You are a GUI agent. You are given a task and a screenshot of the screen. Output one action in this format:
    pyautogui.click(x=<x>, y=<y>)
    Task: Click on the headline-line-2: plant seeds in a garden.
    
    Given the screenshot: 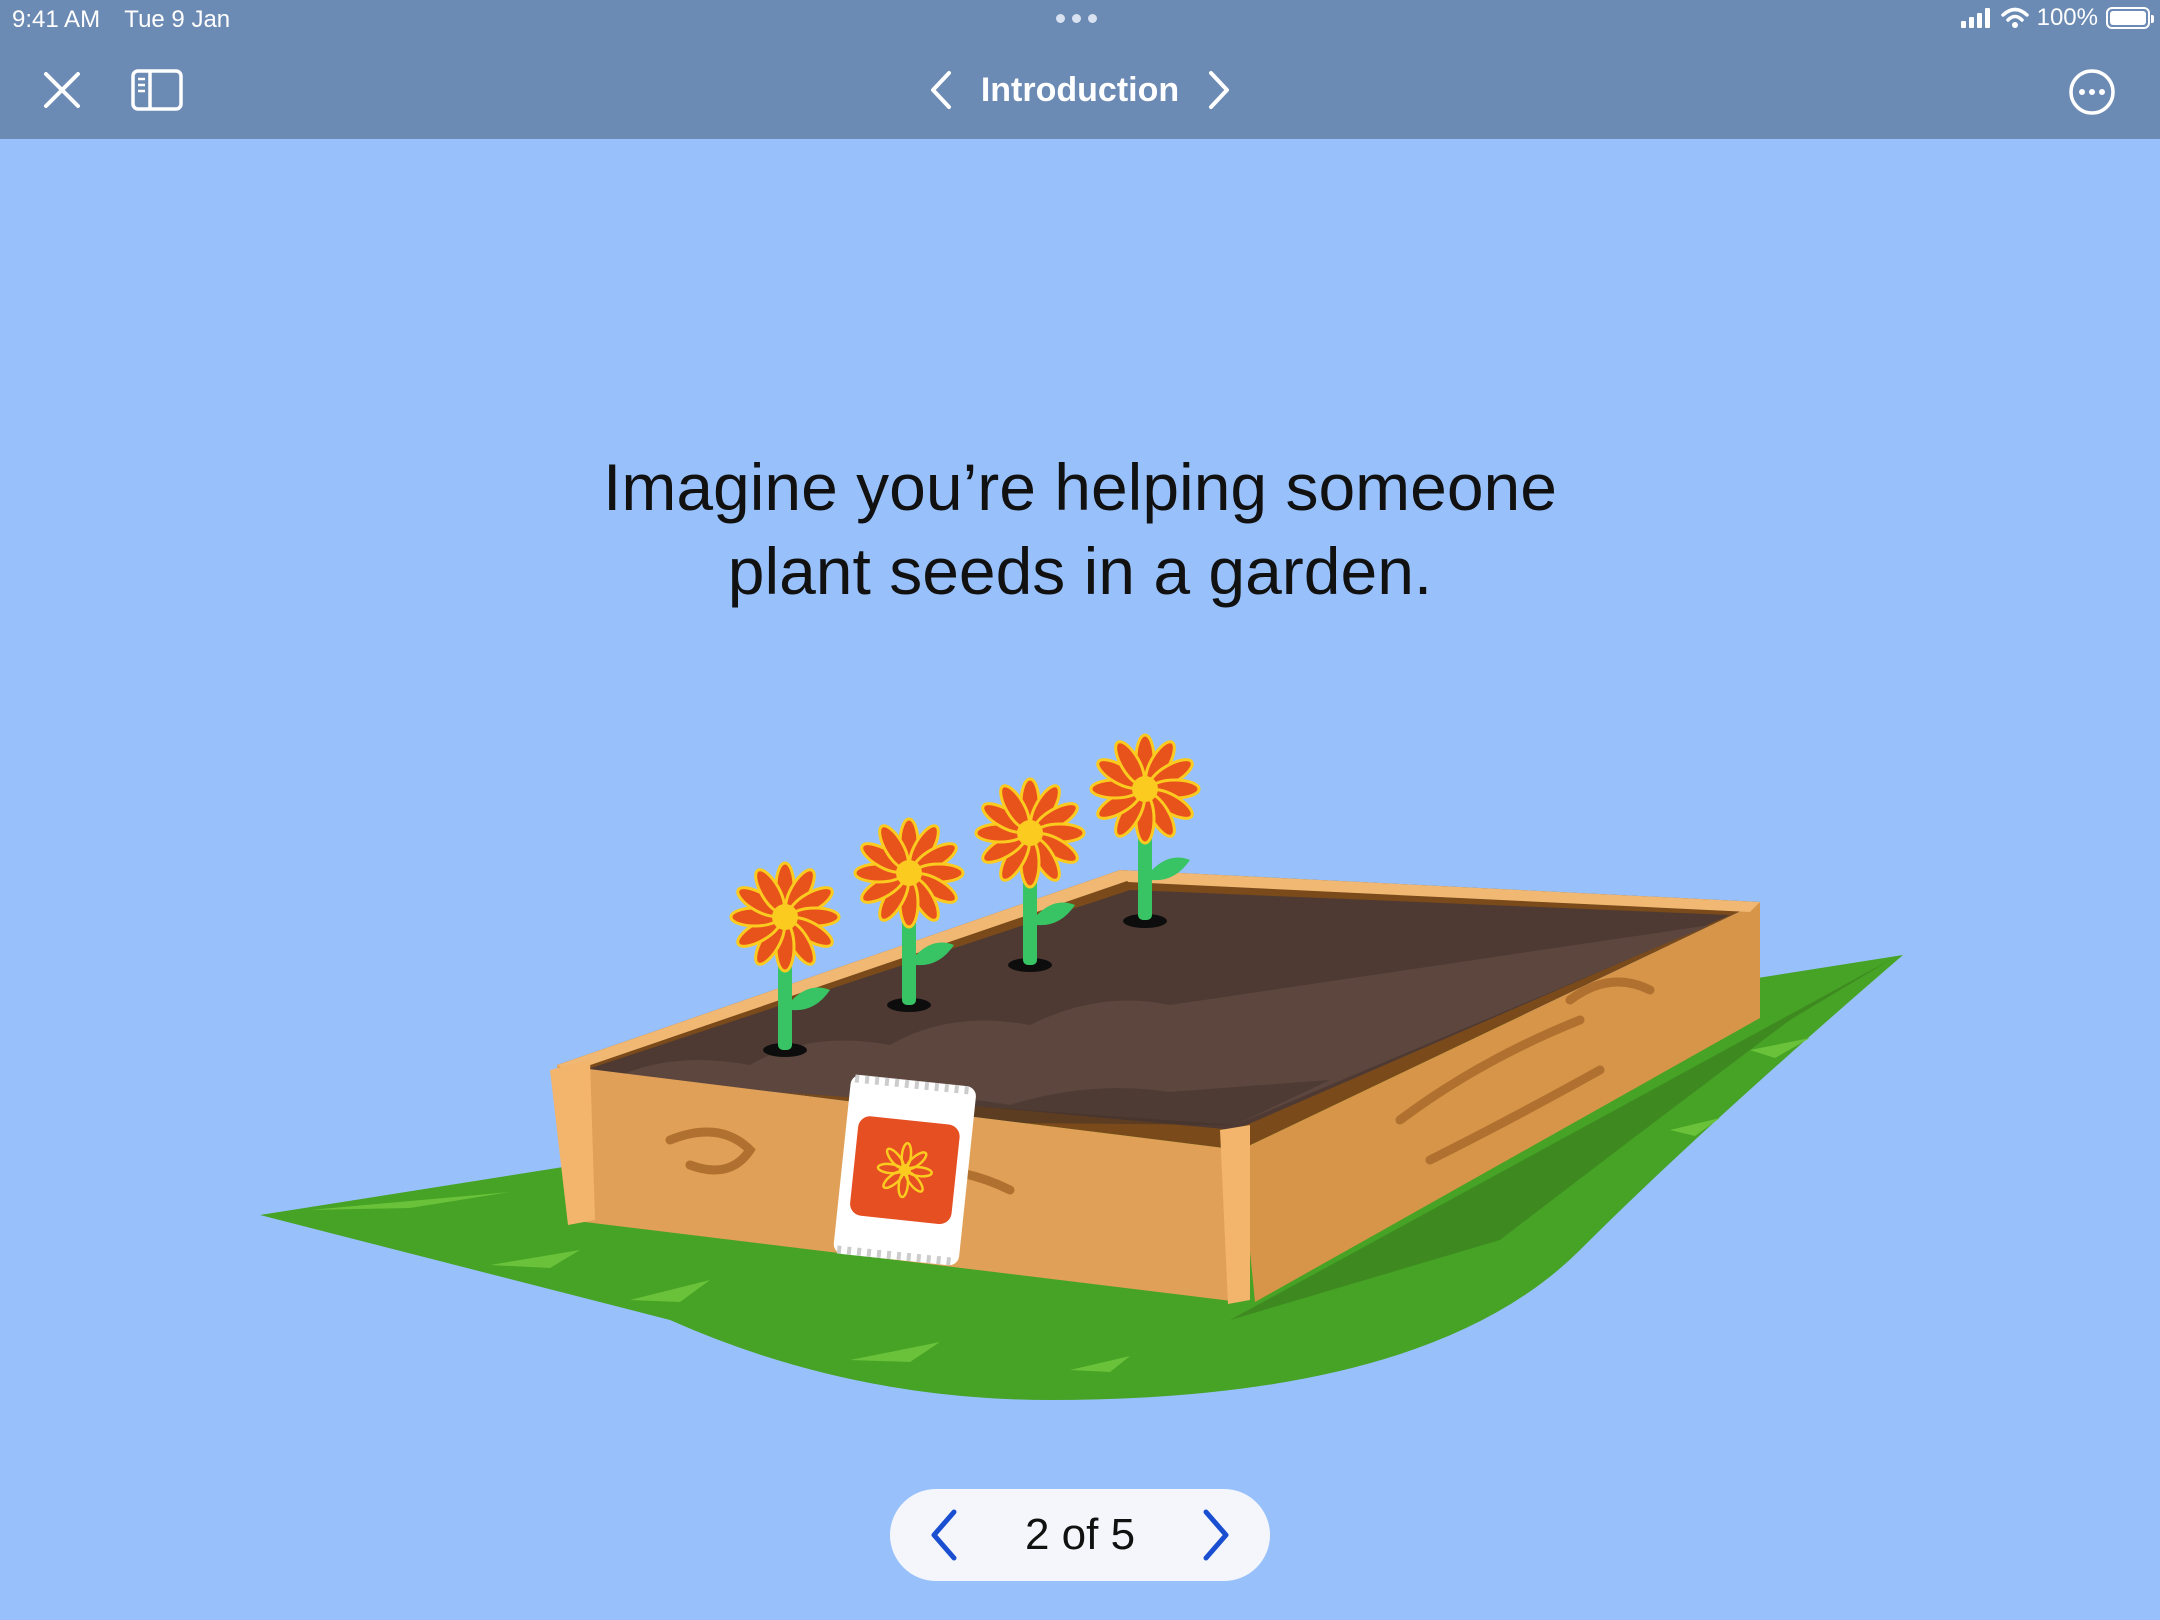 What is the action you would take?
    pyautogui.click(x=1080, y=571)
    